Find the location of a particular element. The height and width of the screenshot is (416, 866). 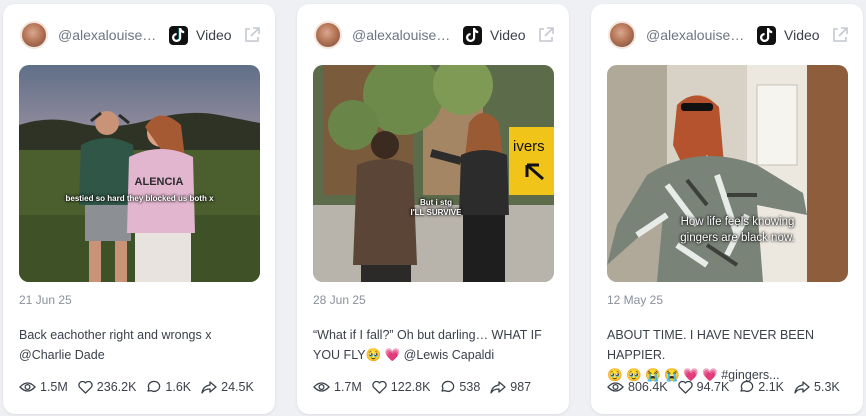

thumbnail-caption: bestied so hard they blocked us both x is located at coordinates (139, 198).